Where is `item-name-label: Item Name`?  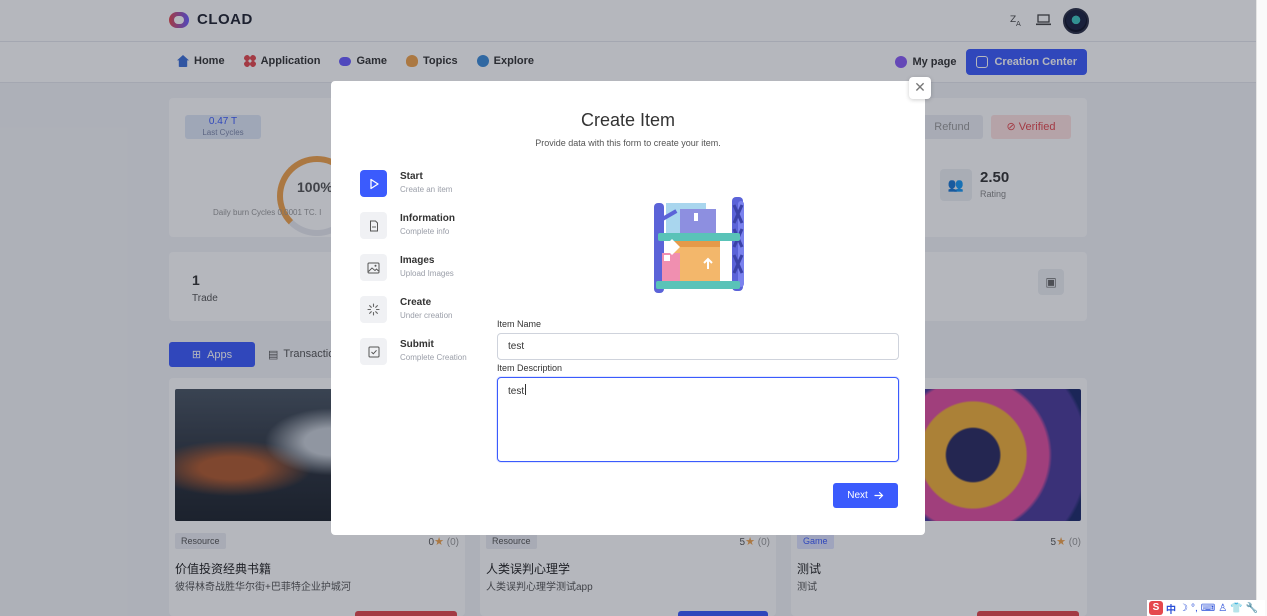 item-name-label: Item Name is located at coordinates (519, 324).